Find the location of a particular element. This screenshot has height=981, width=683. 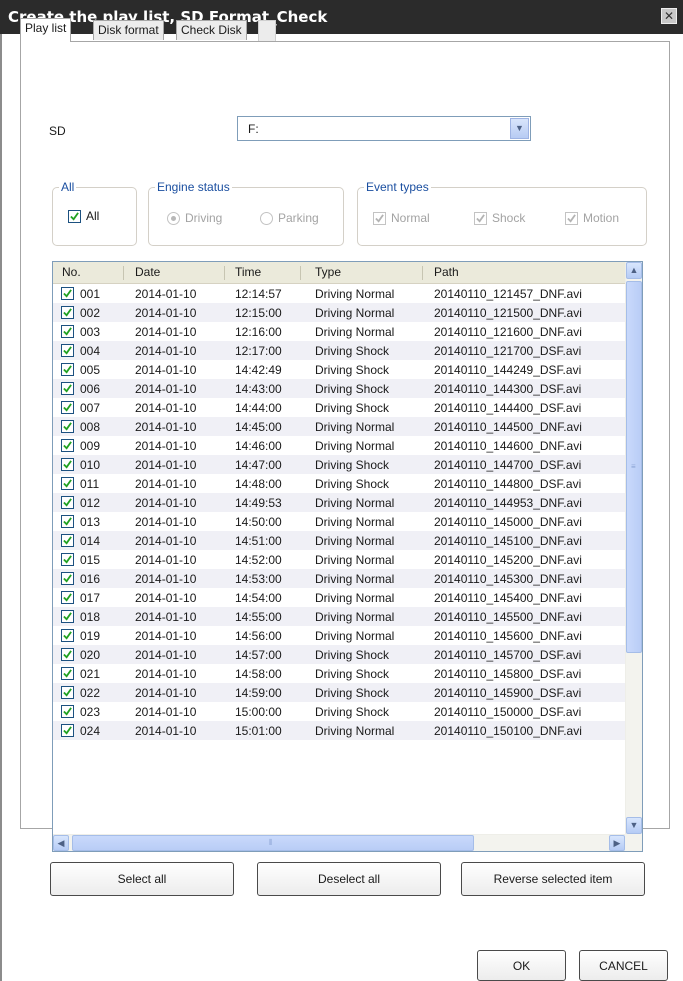

cell-time: 14:46:00 is located at coordinates (258, 446).